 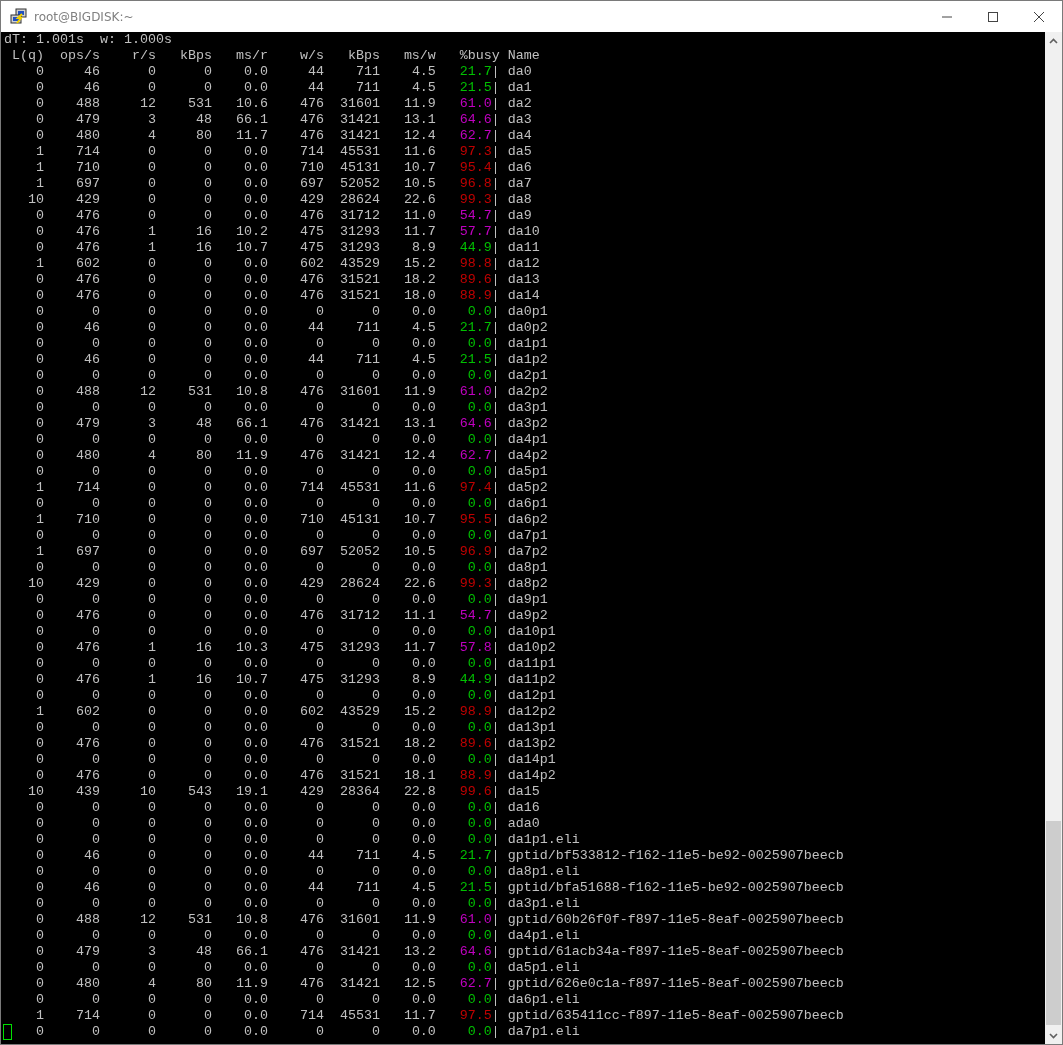 I want to click on busy-value: 61.0, so click(x=475, y=391).